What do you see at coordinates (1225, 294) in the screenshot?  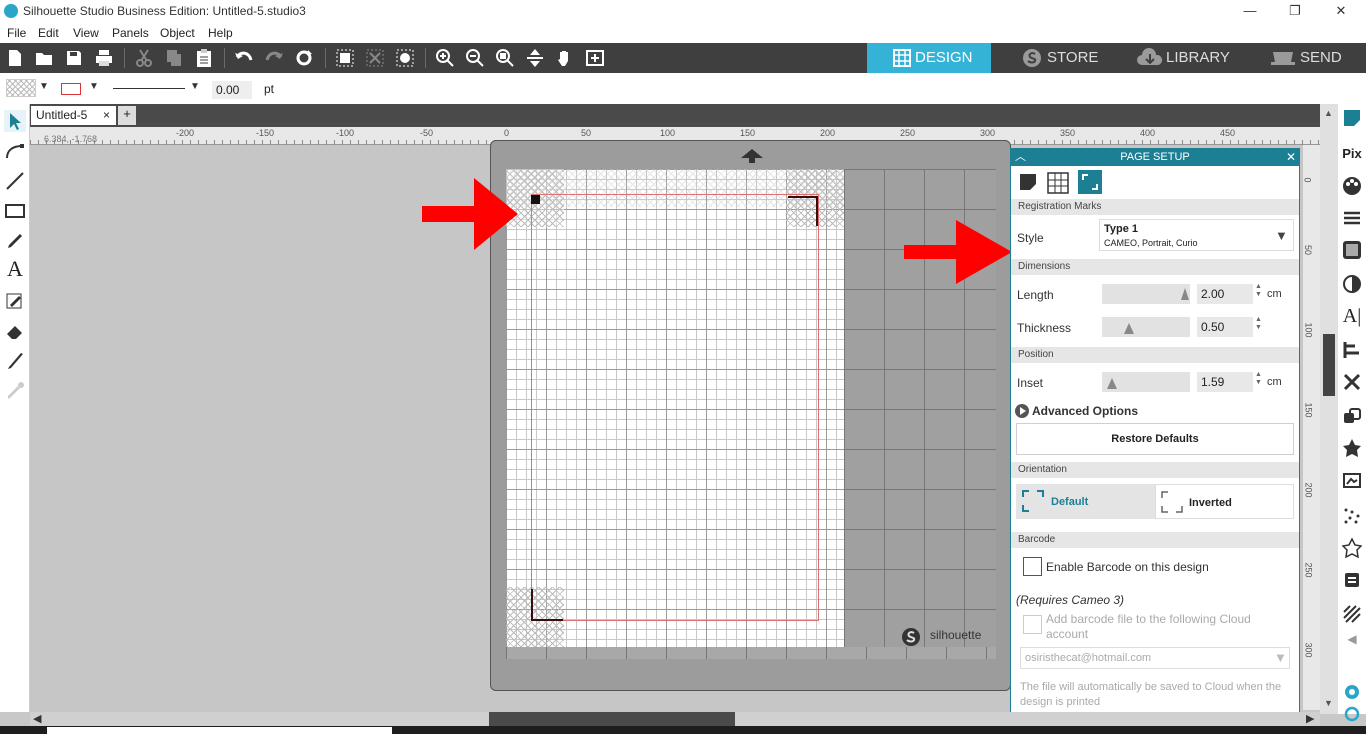 I see `length-input: 2.00` at bounding box center [1225, 294].